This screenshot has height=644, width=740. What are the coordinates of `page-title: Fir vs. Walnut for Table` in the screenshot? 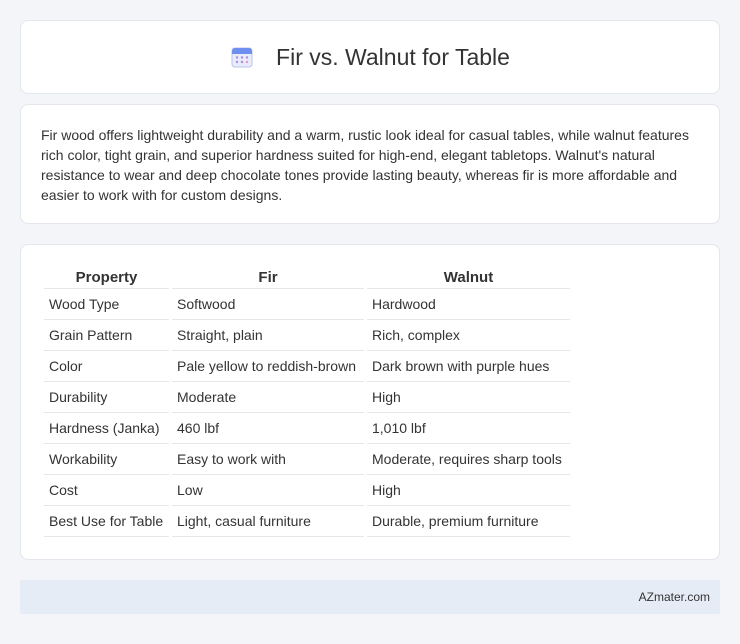 It's located at (393, 56).